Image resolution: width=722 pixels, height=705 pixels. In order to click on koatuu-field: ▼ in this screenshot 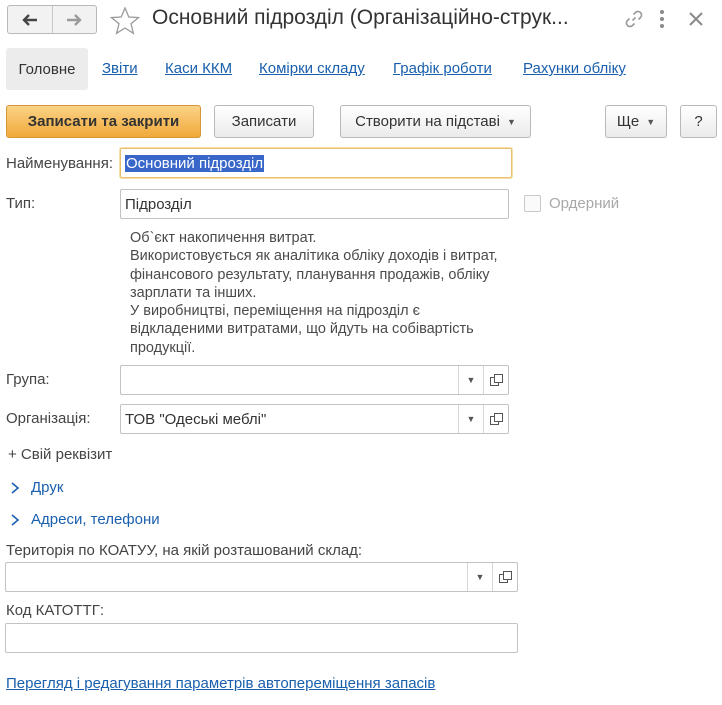, I will do `click(261, 577)`.